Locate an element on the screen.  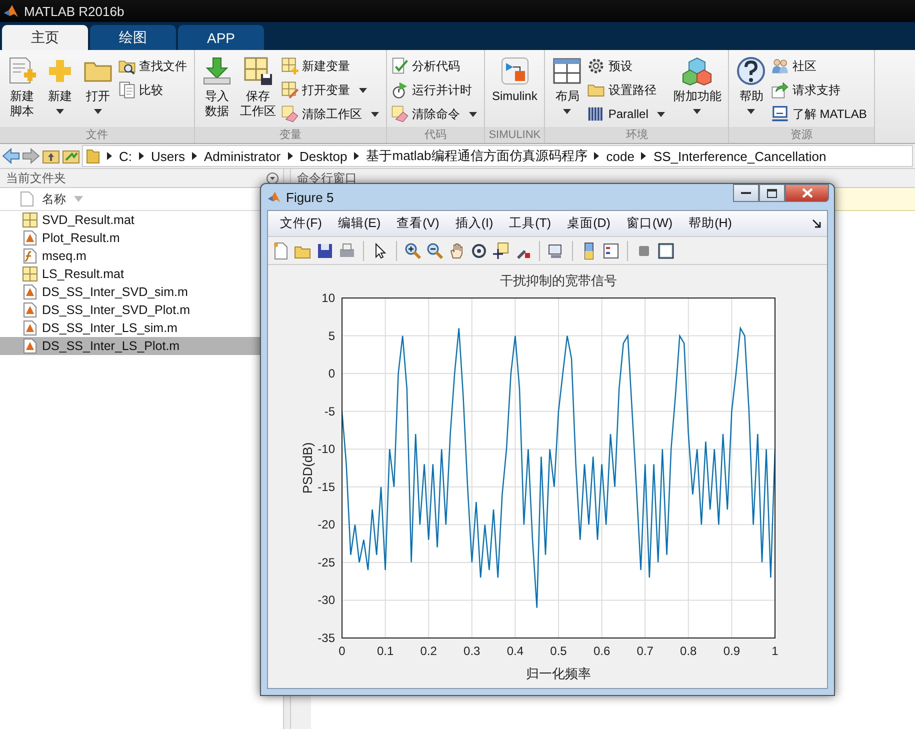
tick-label: -20 is located at coordinates (326, 525).